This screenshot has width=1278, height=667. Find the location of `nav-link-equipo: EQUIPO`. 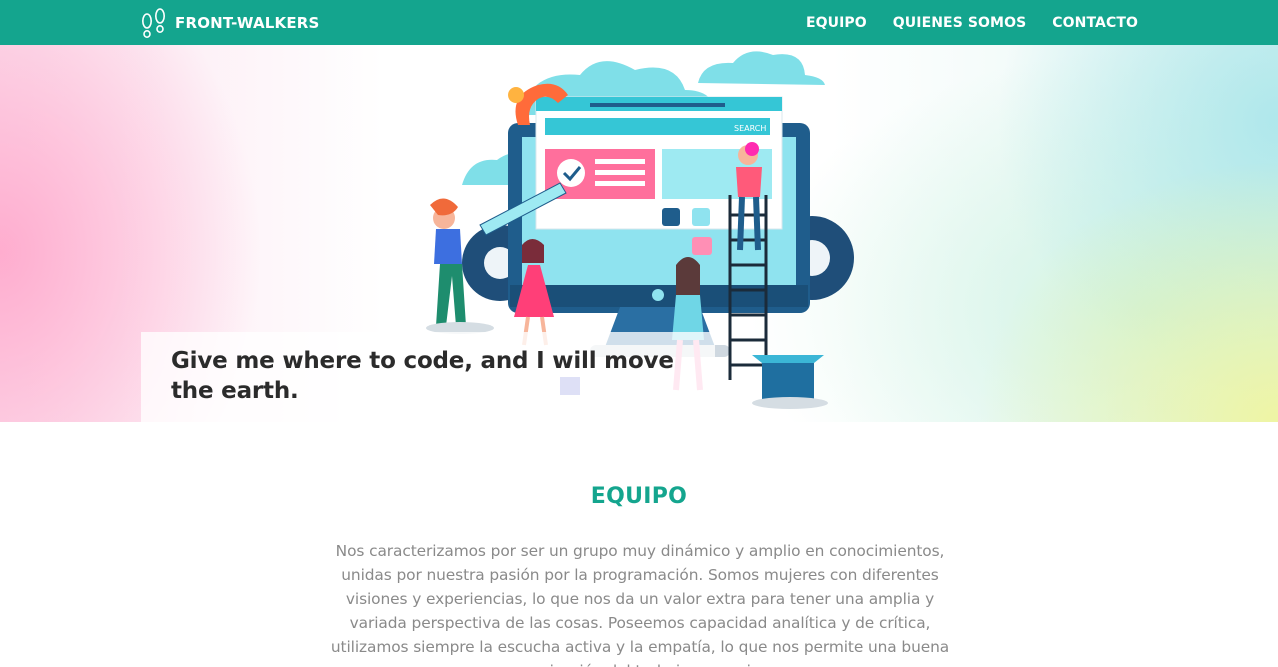

nav-link-equipo: EQUIPO is located at coordinates (836, 23).